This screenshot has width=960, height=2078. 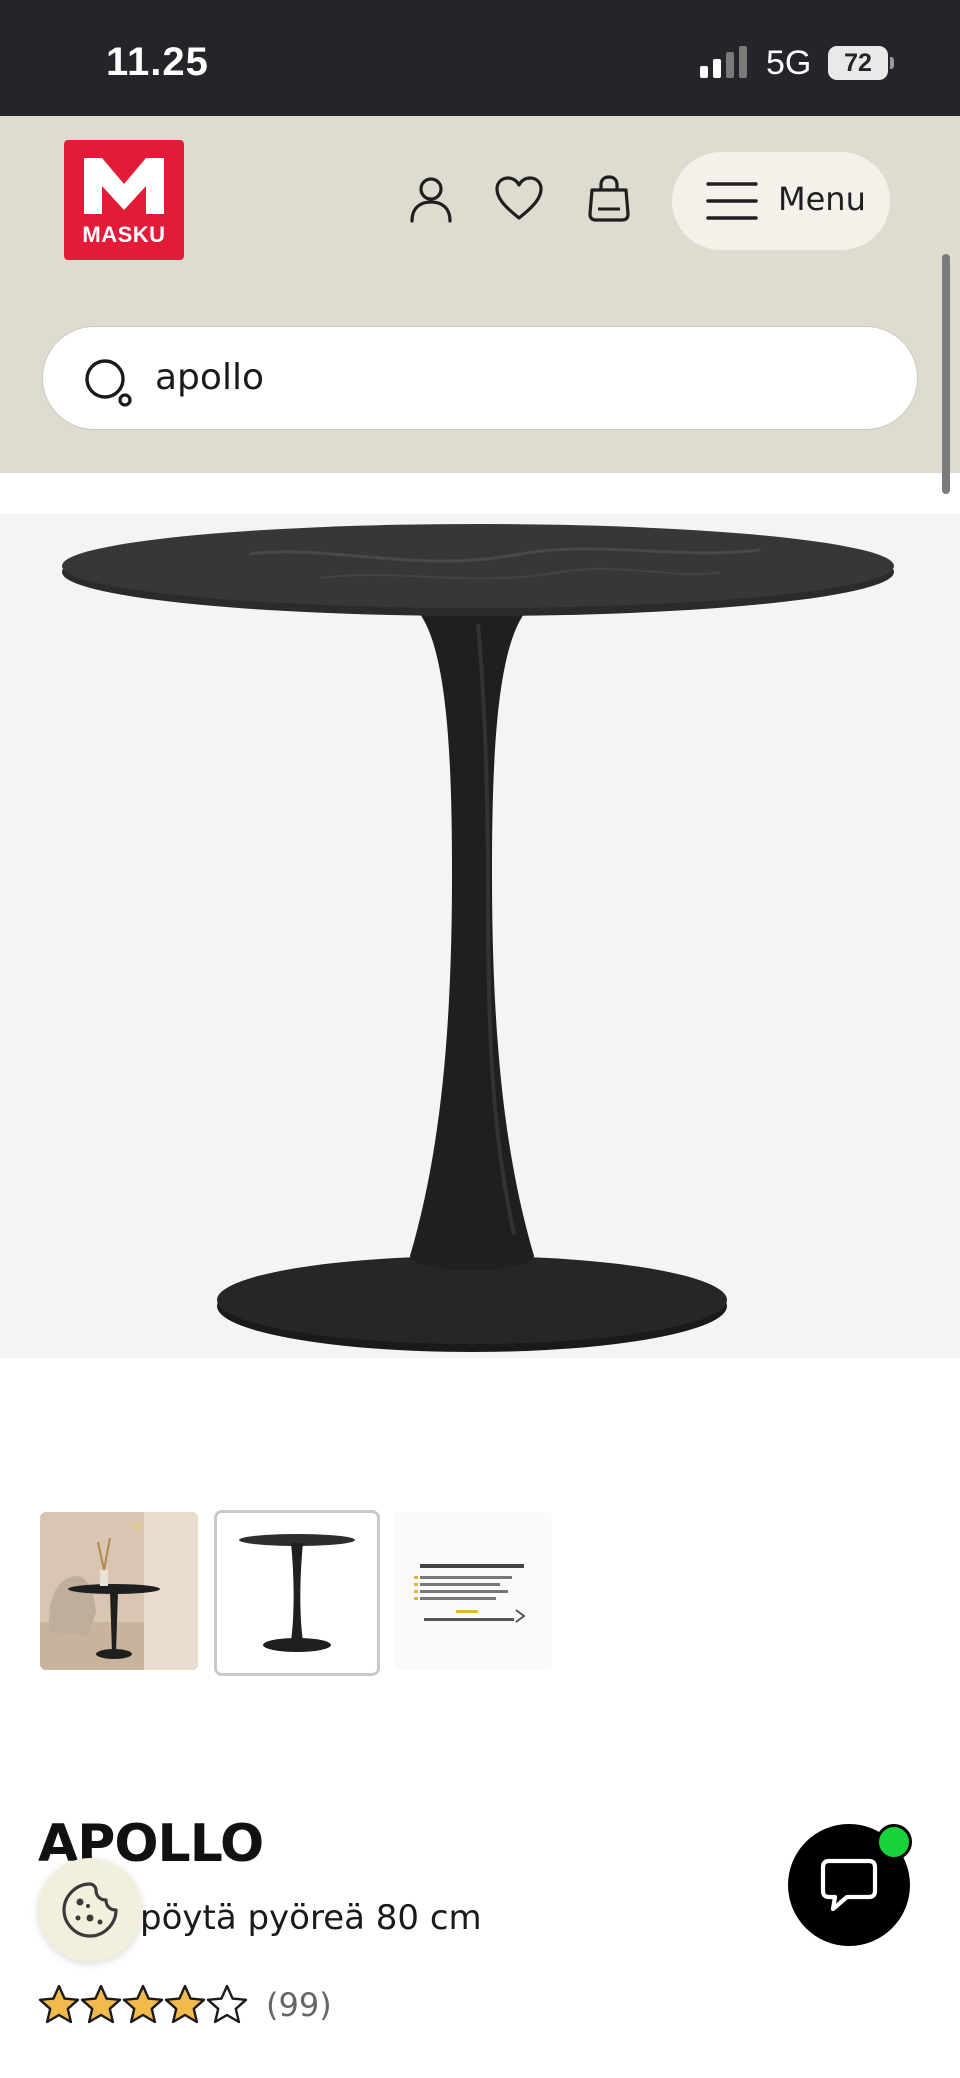 What do you see at coordinates (209, 377) in the screenshot?
I see `search-value: apollo` at bounding box center [209, 377].